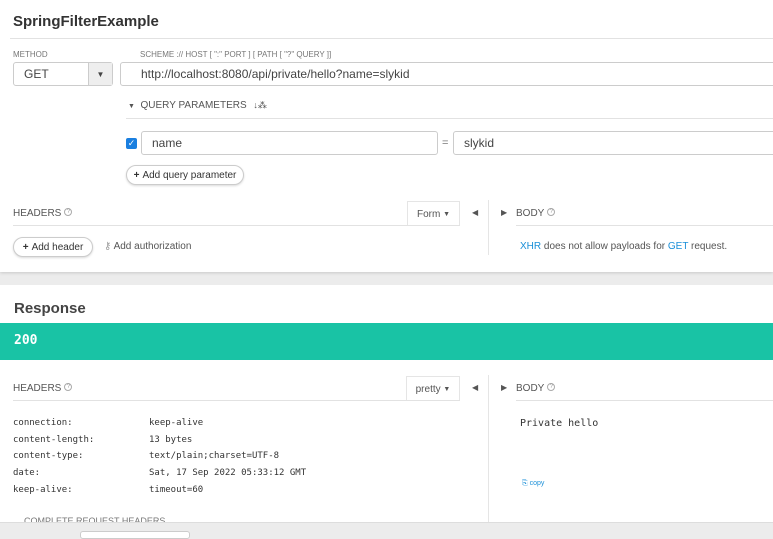 The image size is (773, 539). Describe the element at coordinates (57, 247) in the screenshot. I see `add-header-label: Add header` at that location.